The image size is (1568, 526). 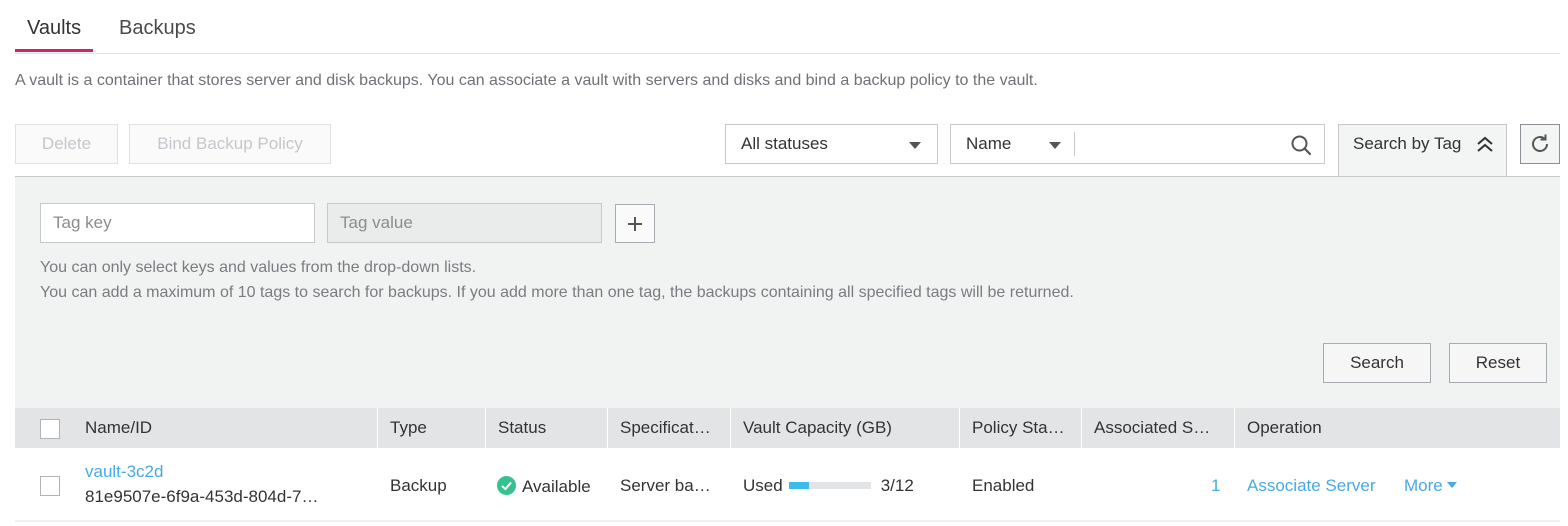 I want to click on tab-vaults: Vaults, so click(x=54, y=28).